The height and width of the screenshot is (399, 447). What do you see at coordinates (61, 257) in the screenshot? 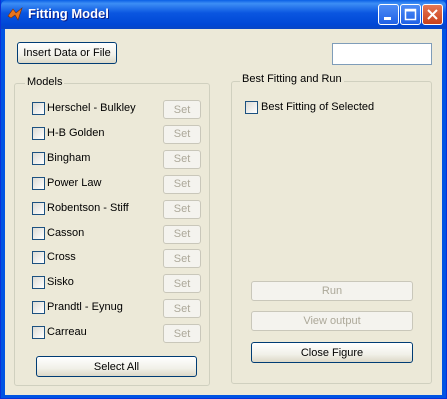
I see `model-label: Cross` at bounding box center [61, 257].